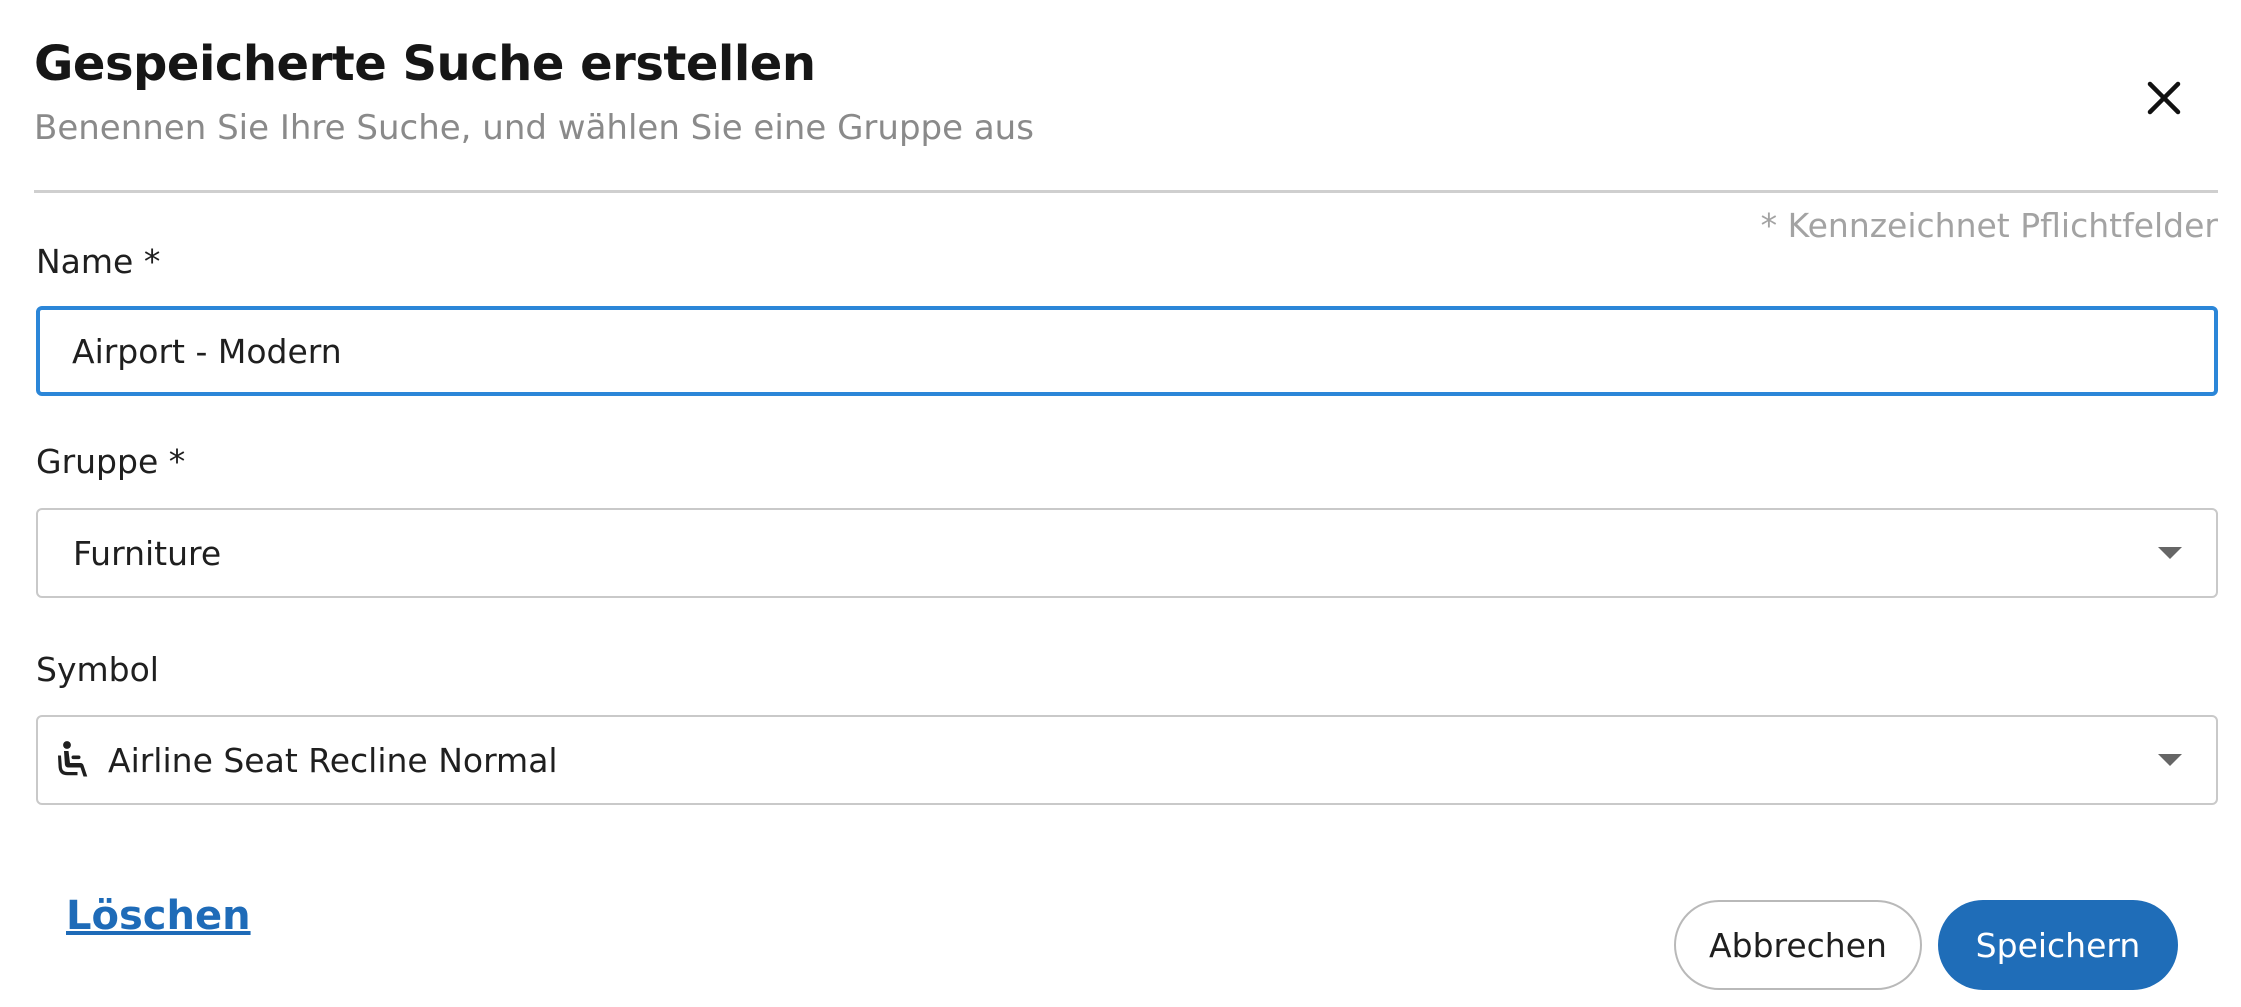 The height and width of the screenshot is (1007, 2241). What do you see at coordinates (76, 760) in the screenshot?
I see `airline-seat-recline-normal-icon` at bounding box center [76, 760].